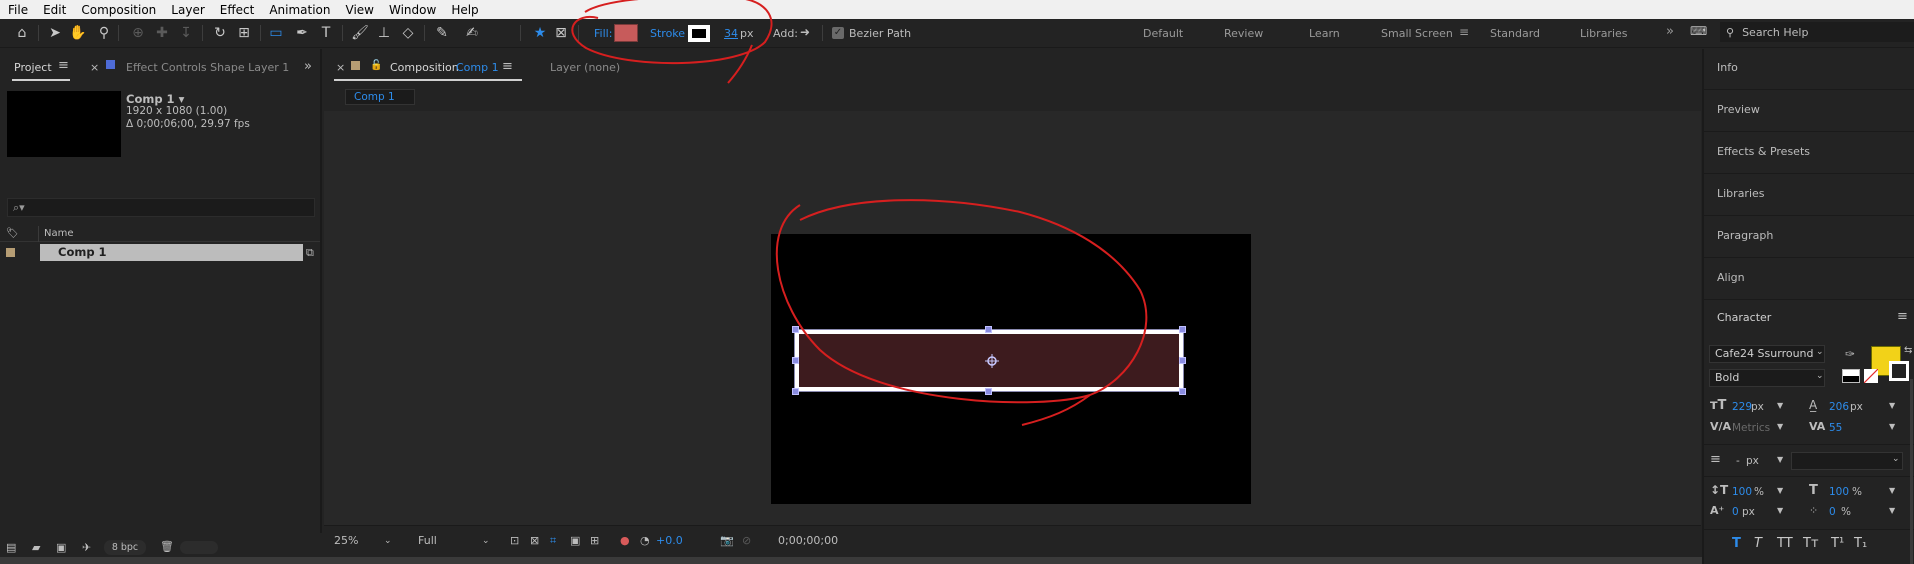  What do you see at coordinates (1604, 33) in the screenshot?
I see `workspace-libraries: Libraries` at bounding box center [1604, 33].